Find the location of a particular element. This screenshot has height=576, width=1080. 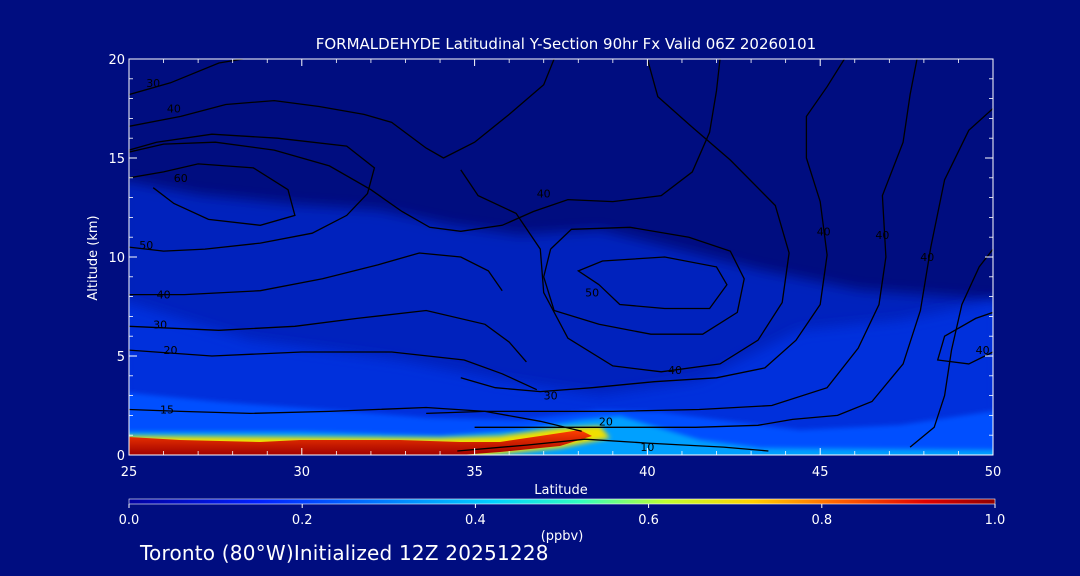

contour-label-12: 20 is located at coordinates (606, 421).